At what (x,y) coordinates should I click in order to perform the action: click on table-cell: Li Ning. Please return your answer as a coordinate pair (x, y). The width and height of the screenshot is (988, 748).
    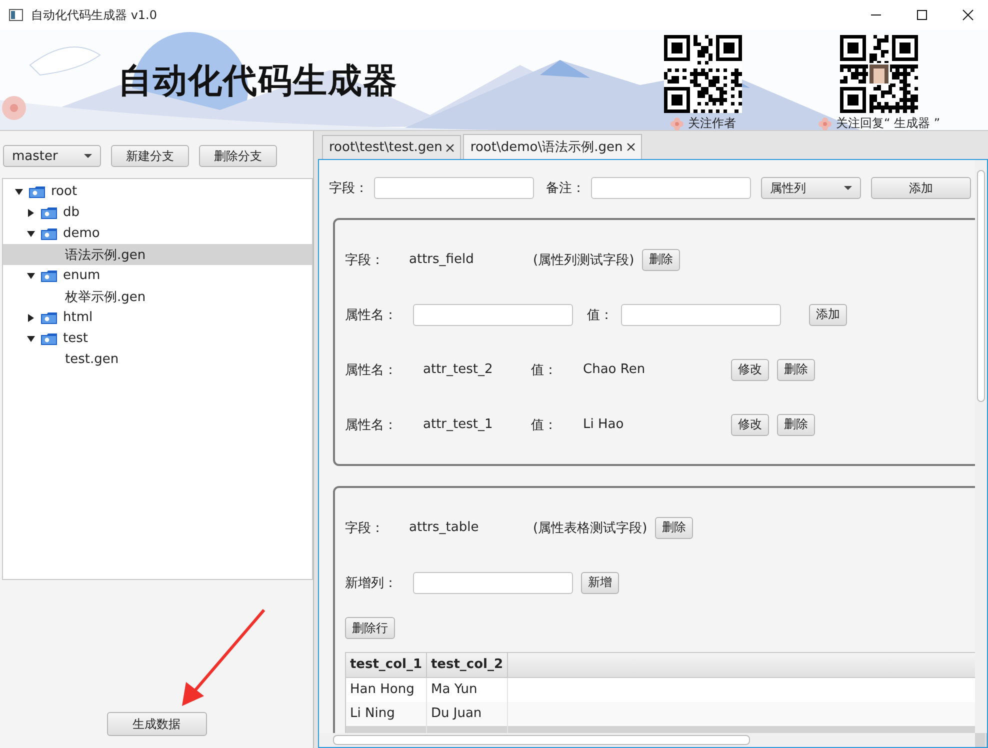
    Looking at the image, I should click on (386, 714).